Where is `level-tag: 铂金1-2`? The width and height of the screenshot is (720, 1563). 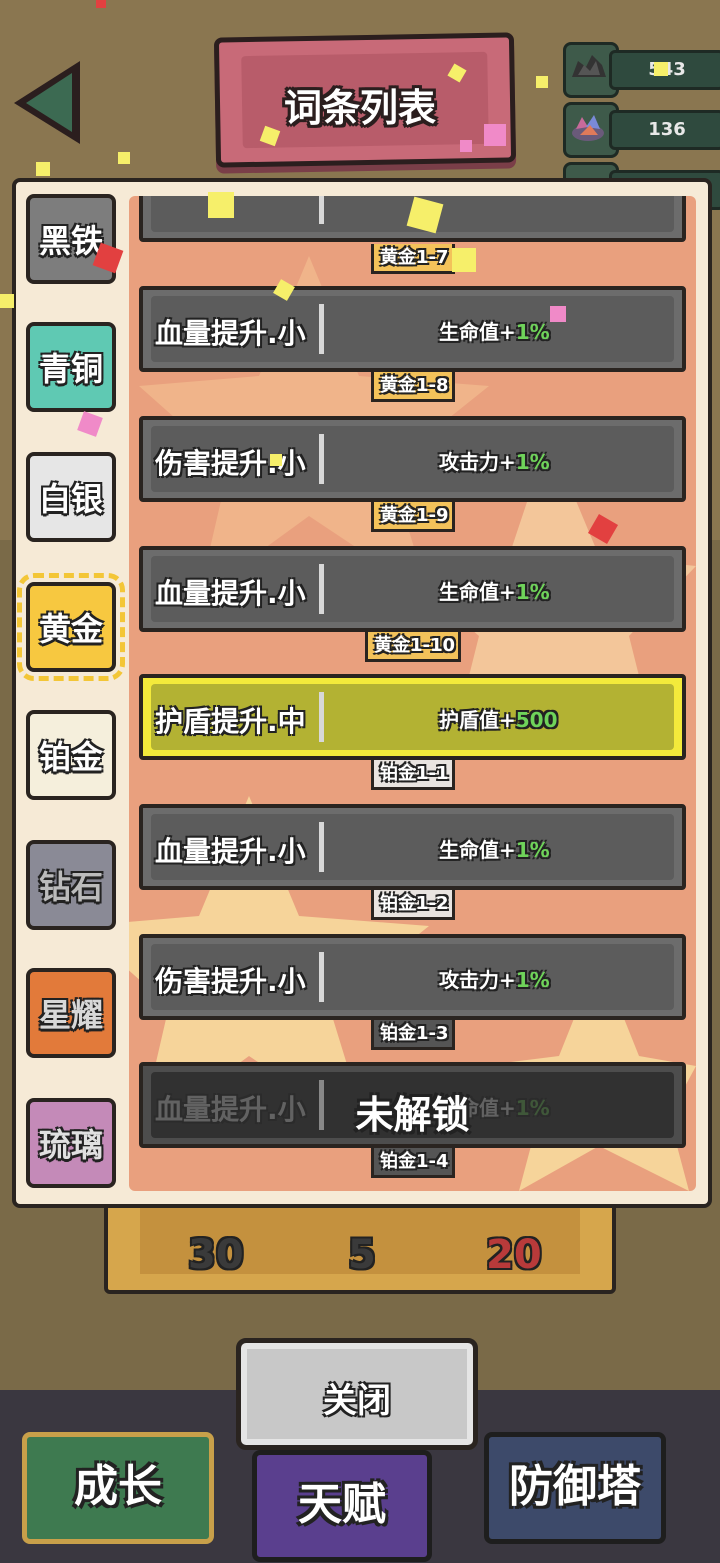
level-tag: 铂金1-2 is located at coordinates (413, 905).